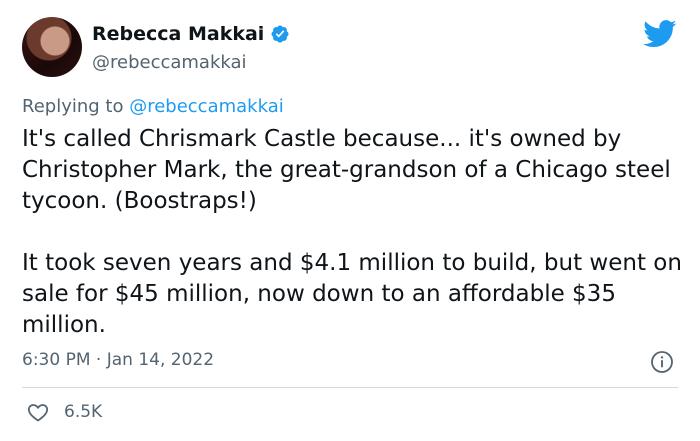  What do you see at coordinates (118, 360) in the screenshot?
I see `tweet-timestamp: 6:30 PM · Jan 14, 2022` at bounding box center [118, 360].